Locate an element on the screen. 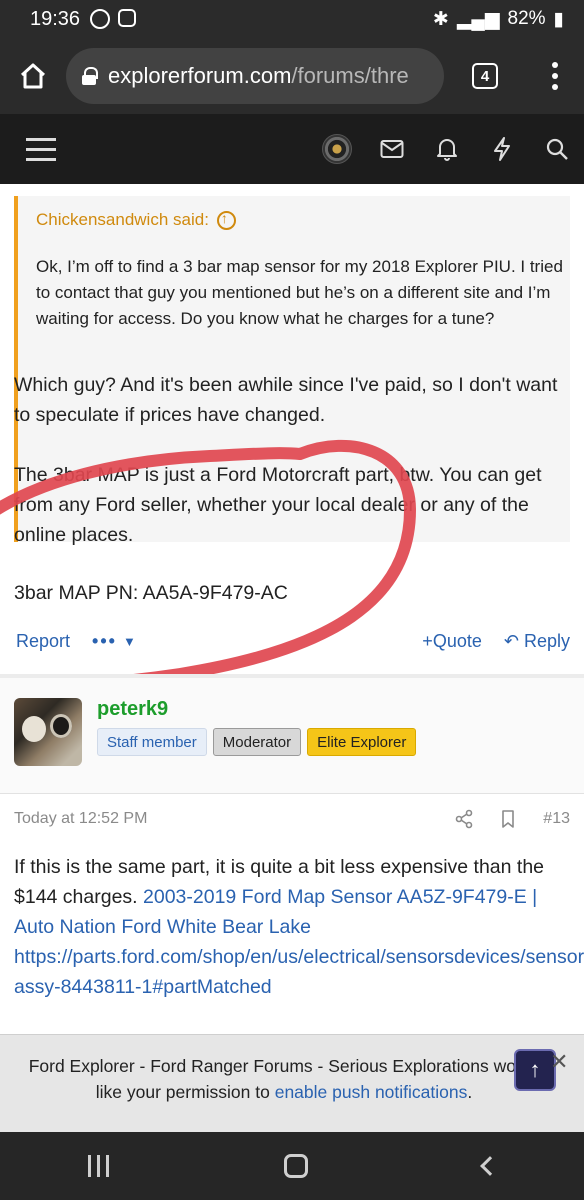  moderator-badge: Moderator is located at coordinates (257, 742).